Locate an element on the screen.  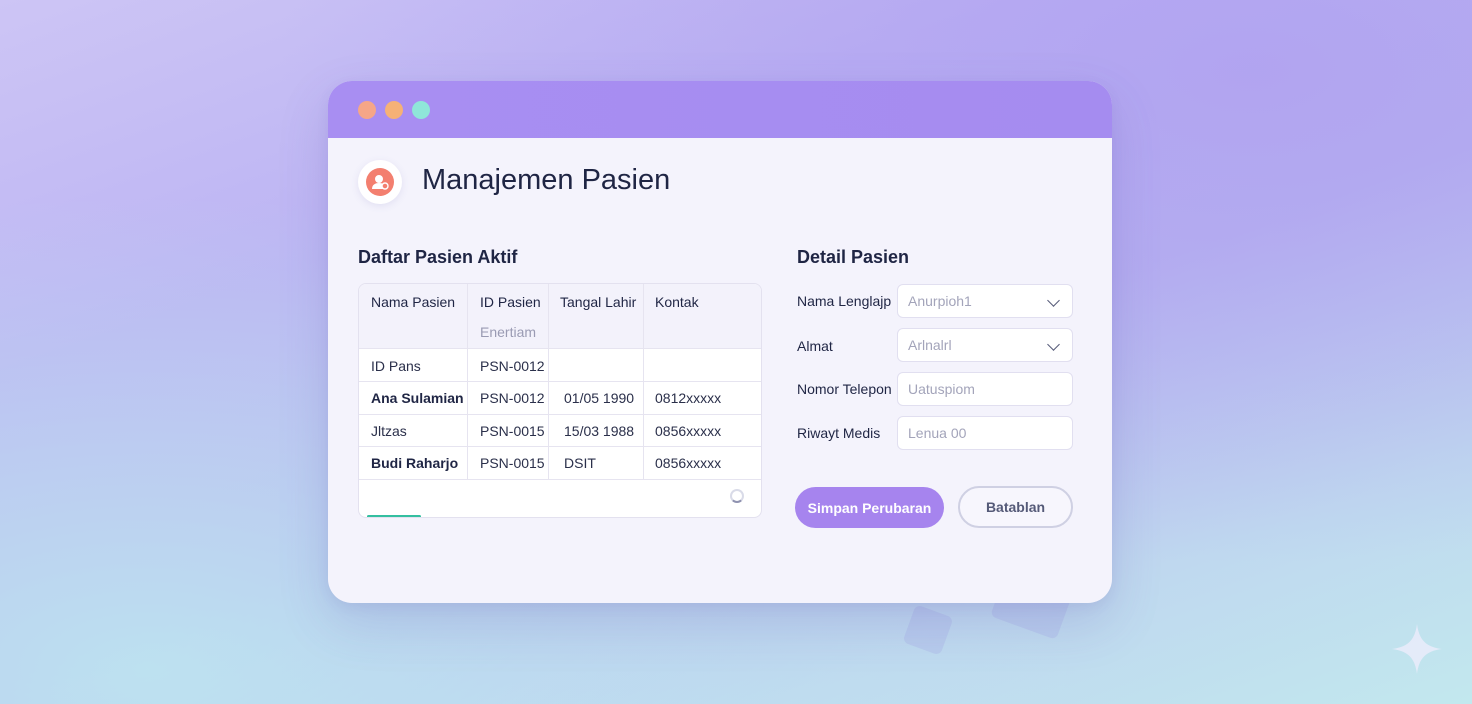
medical-history-field is located at coordinates (985, 433).